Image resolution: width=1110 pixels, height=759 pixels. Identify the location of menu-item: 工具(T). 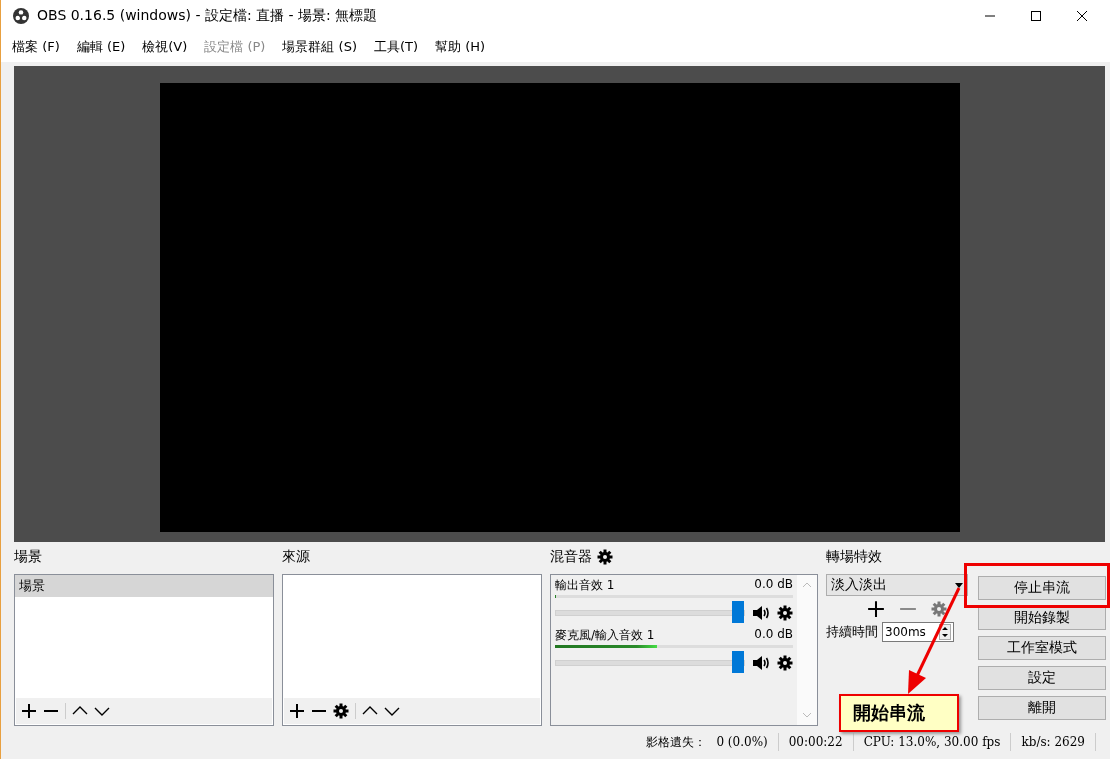
(396, 47).